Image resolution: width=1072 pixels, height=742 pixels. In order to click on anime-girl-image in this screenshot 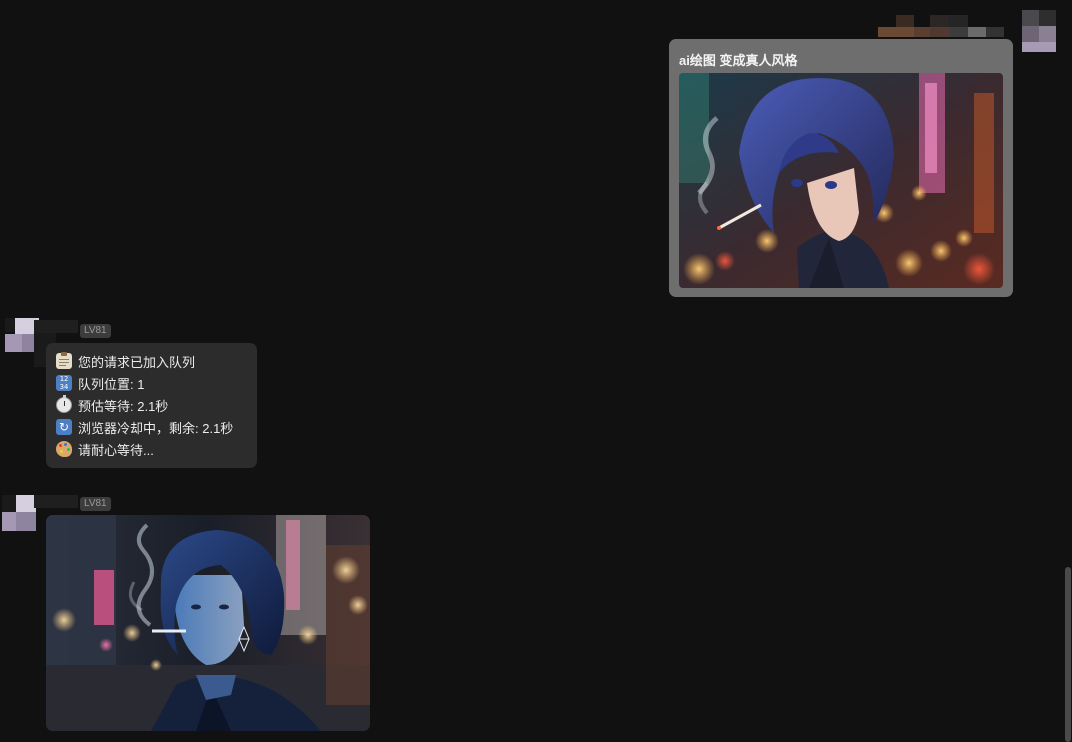, I will do `click(841, 180)`.